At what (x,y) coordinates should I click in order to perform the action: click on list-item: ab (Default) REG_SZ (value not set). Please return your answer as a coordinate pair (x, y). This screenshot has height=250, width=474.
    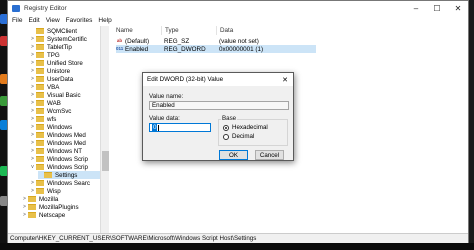
    Looking at the image, I should click on (216, 41).